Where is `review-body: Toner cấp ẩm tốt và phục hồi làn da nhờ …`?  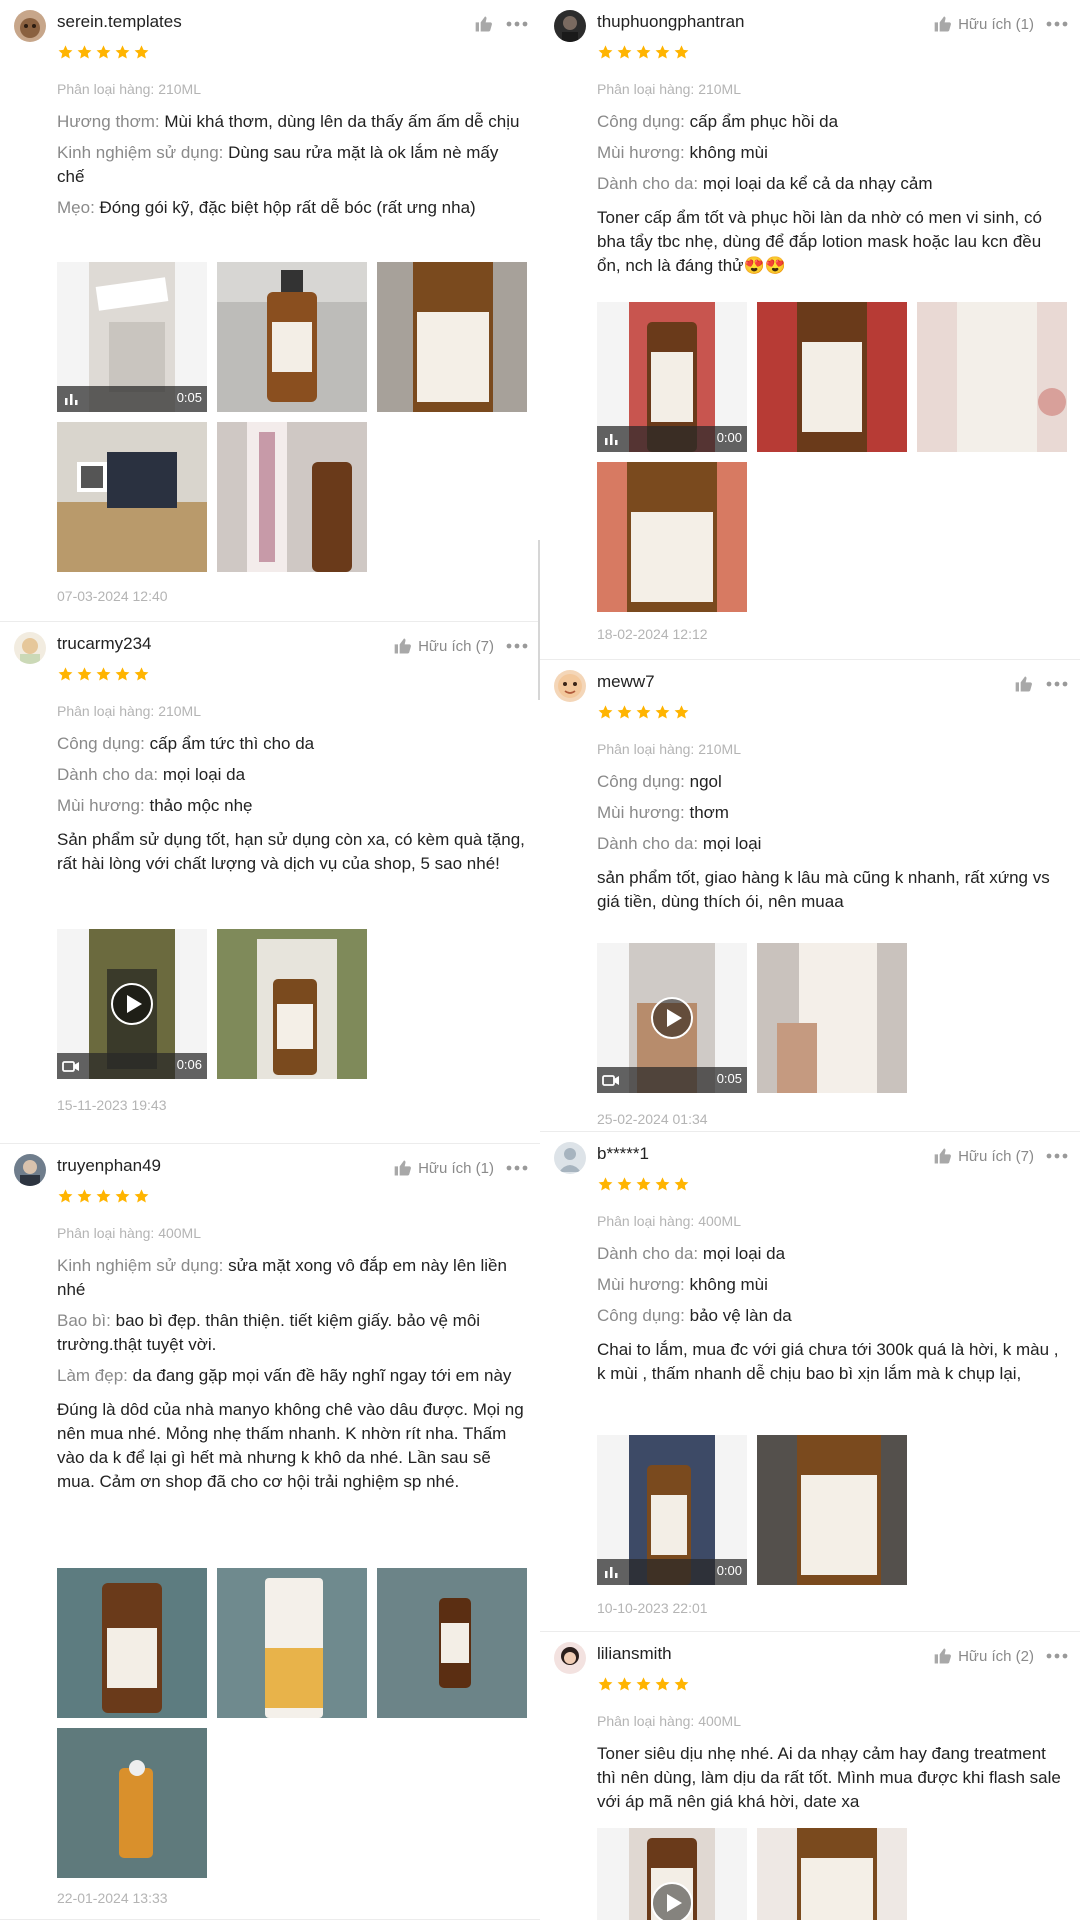 review-body: Toner cấp ẩm tốt và phục hồi làn da nhờ … is located at coordinates (819, 241).